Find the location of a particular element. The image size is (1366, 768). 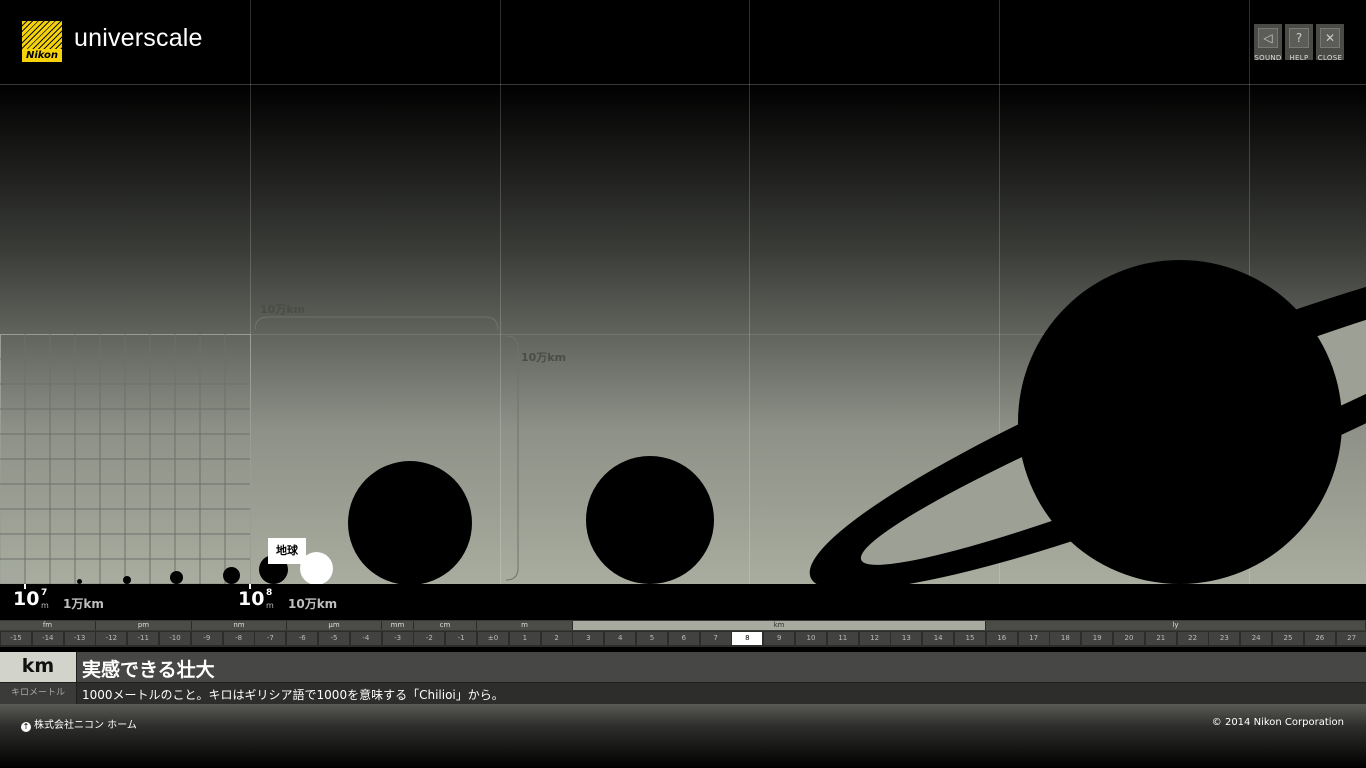

unit-group-m: m is located at coordinates (525, 625).